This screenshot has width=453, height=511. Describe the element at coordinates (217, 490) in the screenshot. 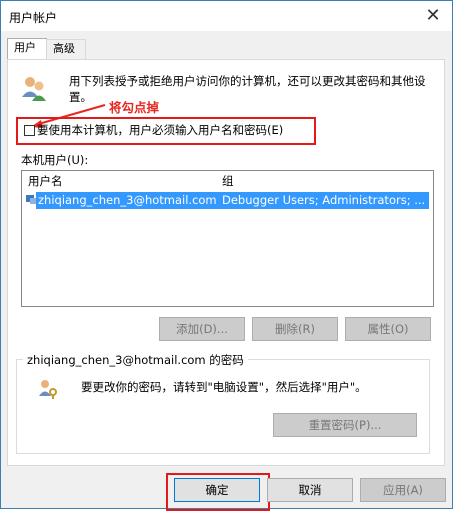

I see `ok-button: 确定` at that location.